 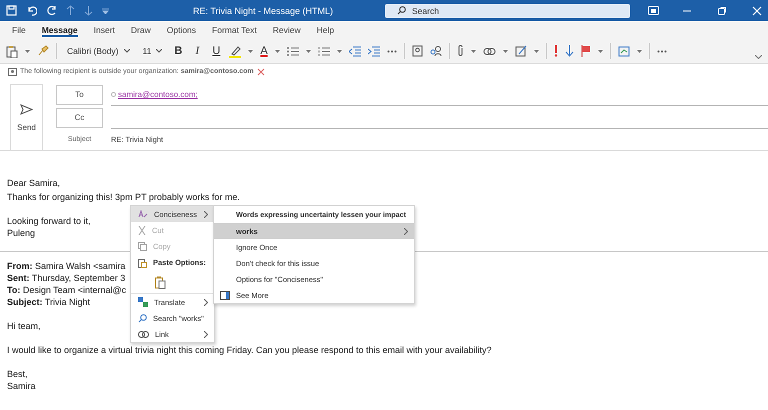 What do you see at coordinates (142, 263) in the screenshot?
I see `clipboard-icon` at bounding box center [142, 263].